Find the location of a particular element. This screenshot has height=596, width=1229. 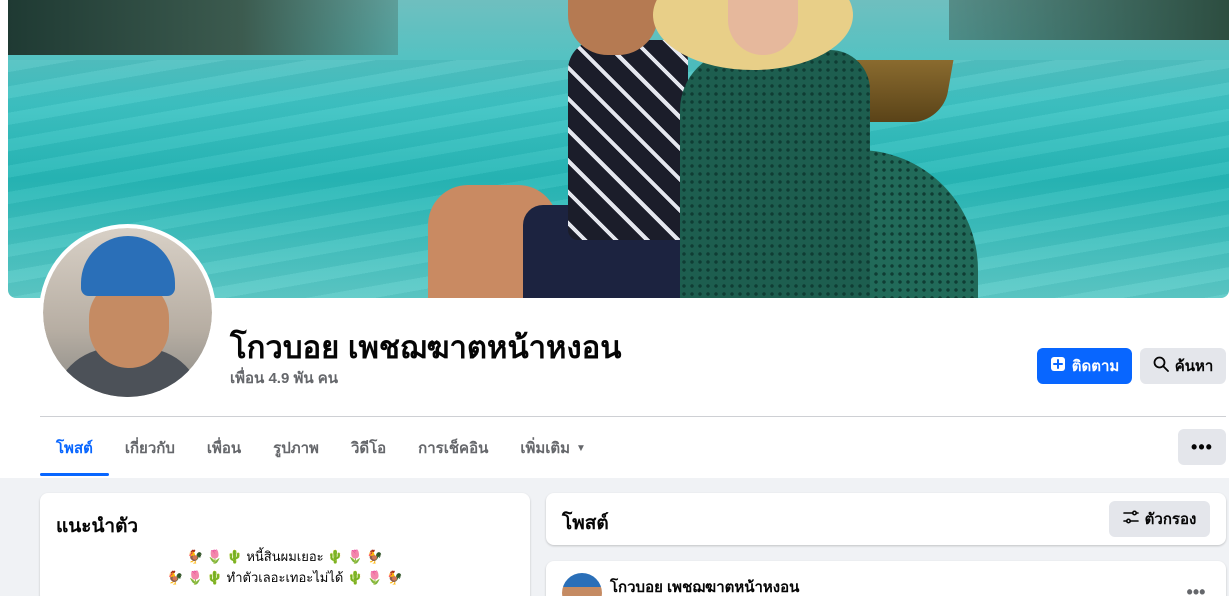

filter-icon is located at coordinates (1130, 519).